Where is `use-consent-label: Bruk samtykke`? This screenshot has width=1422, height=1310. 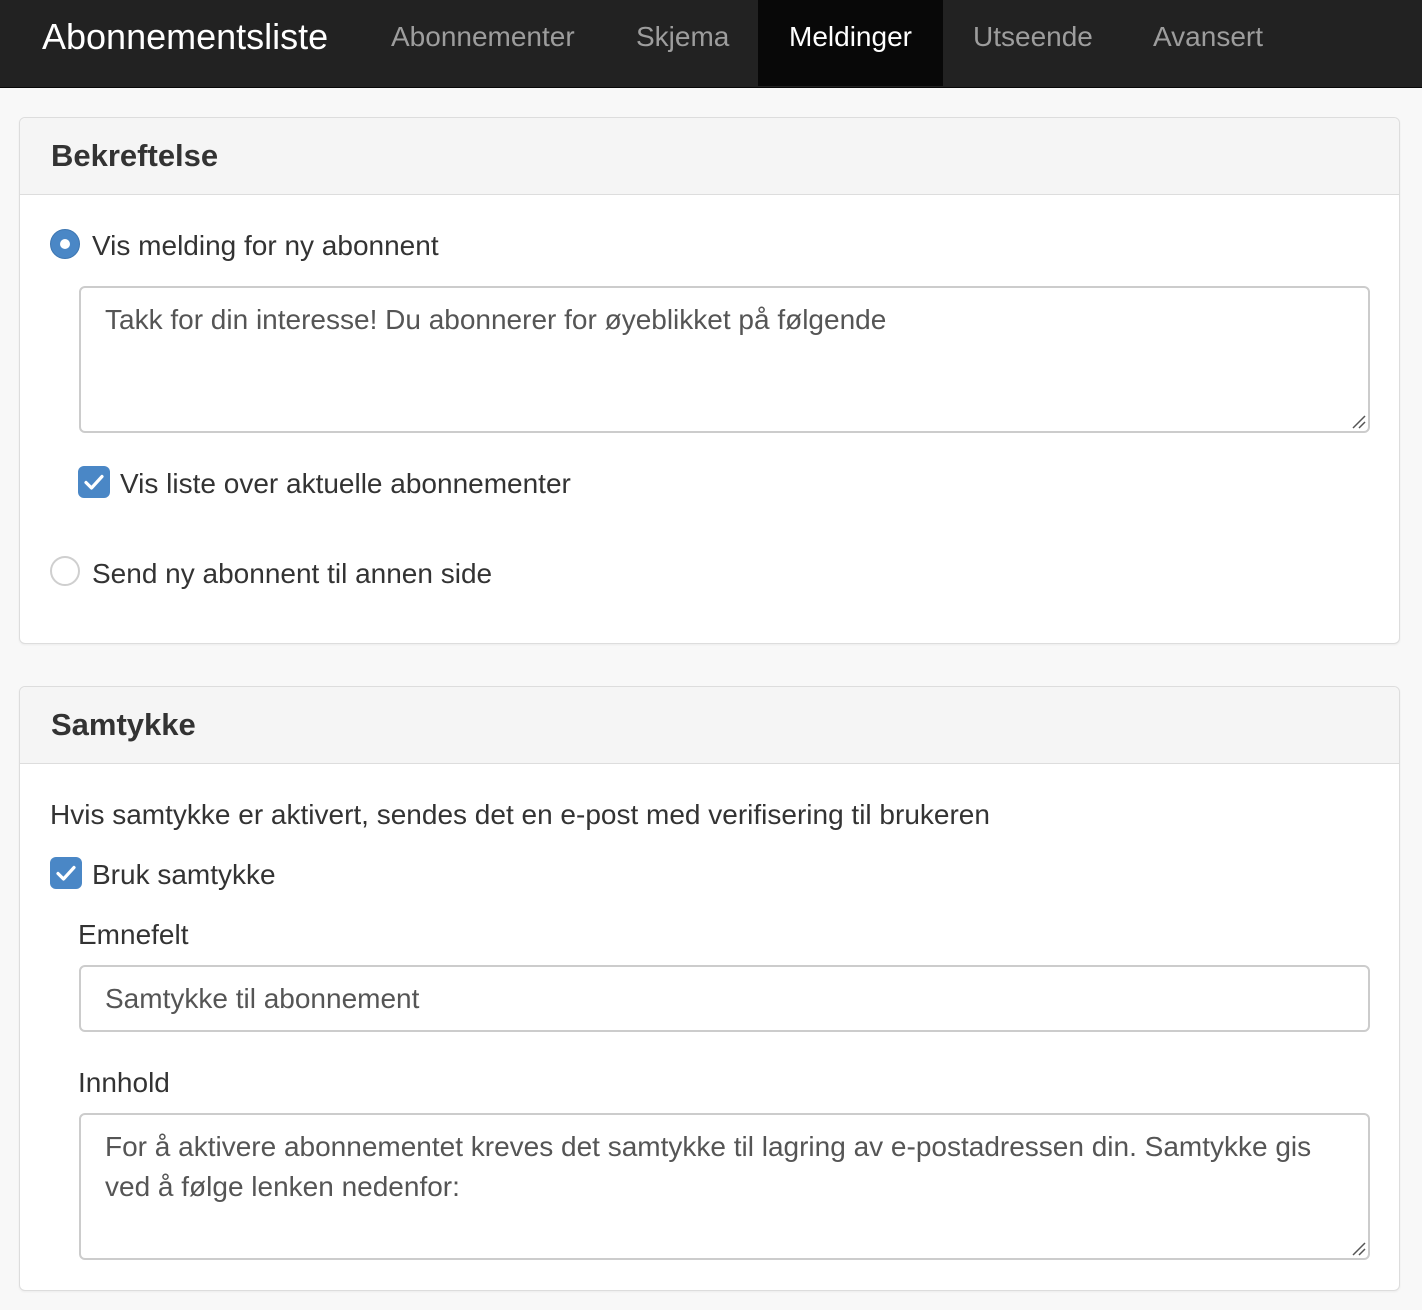 use-consent-label: Bruk samtykke is located at coordinates (184, 875).